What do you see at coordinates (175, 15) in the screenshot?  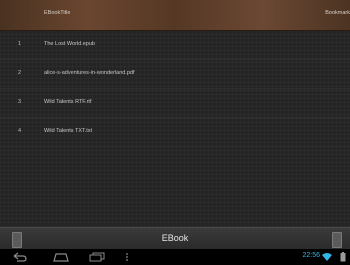 I see `table-header: EBookTitle Bookmark` at bounding box center [175, 15].